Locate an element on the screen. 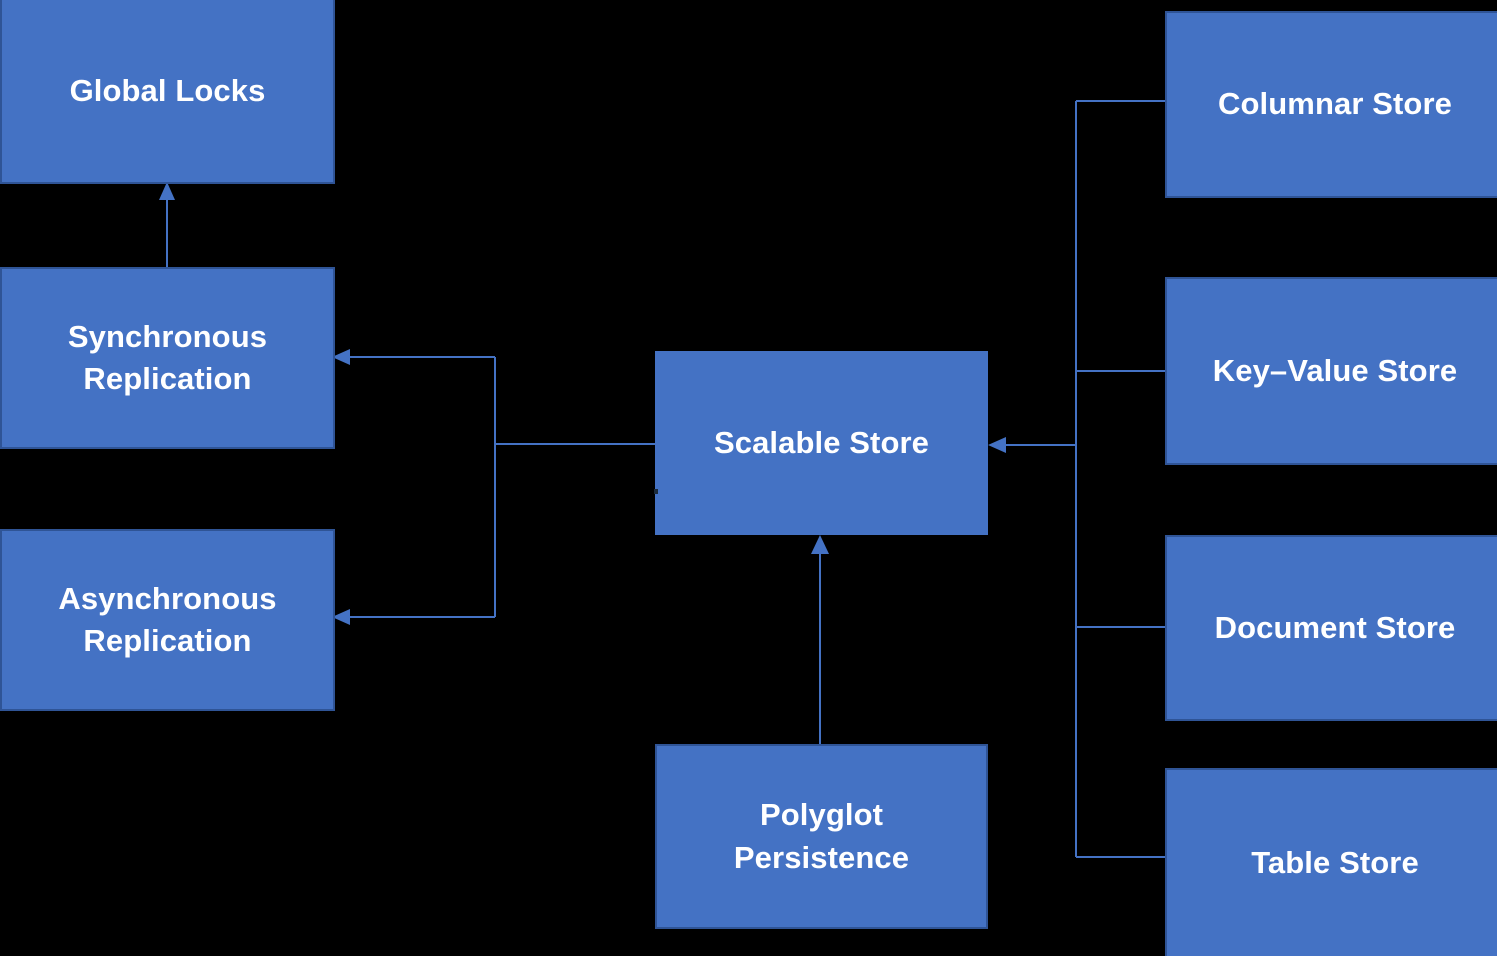 This screenshot has height=956, width=1497. node-synchronous-replication-label: Synchronous Replication is located at coordinates (167, 358).